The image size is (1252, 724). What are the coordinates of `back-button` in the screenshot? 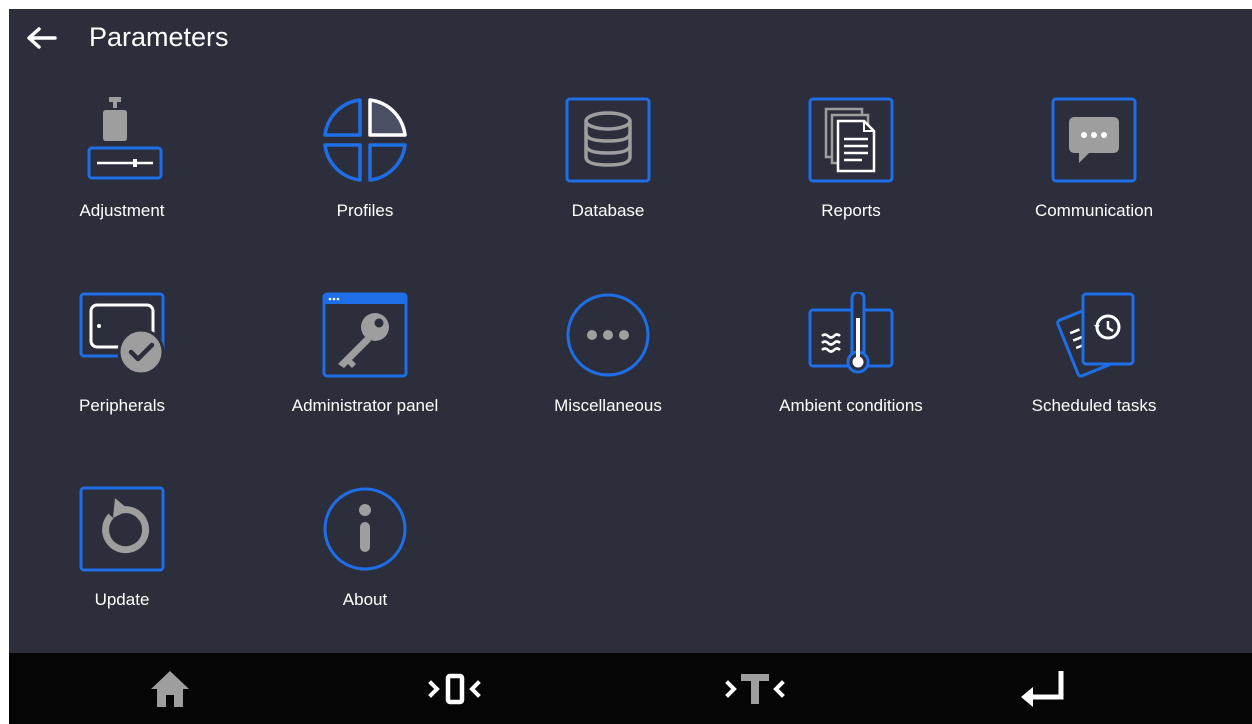 It's located at (41, 38).